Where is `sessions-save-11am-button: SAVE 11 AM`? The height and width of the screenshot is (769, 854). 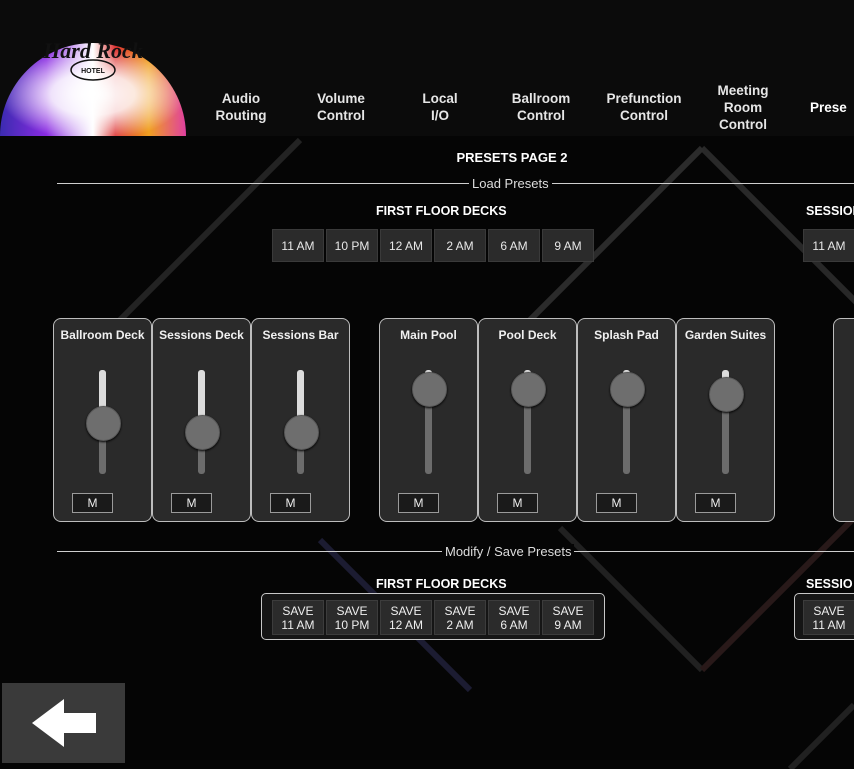
sessions-save-11am-button: SAVE 11 AM is located at coordinates (828, 617).